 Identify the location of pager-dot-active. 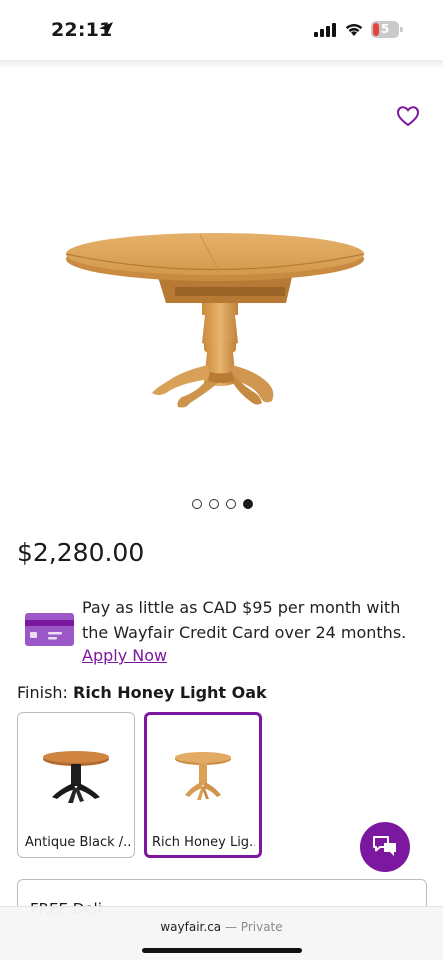
(248, 504).